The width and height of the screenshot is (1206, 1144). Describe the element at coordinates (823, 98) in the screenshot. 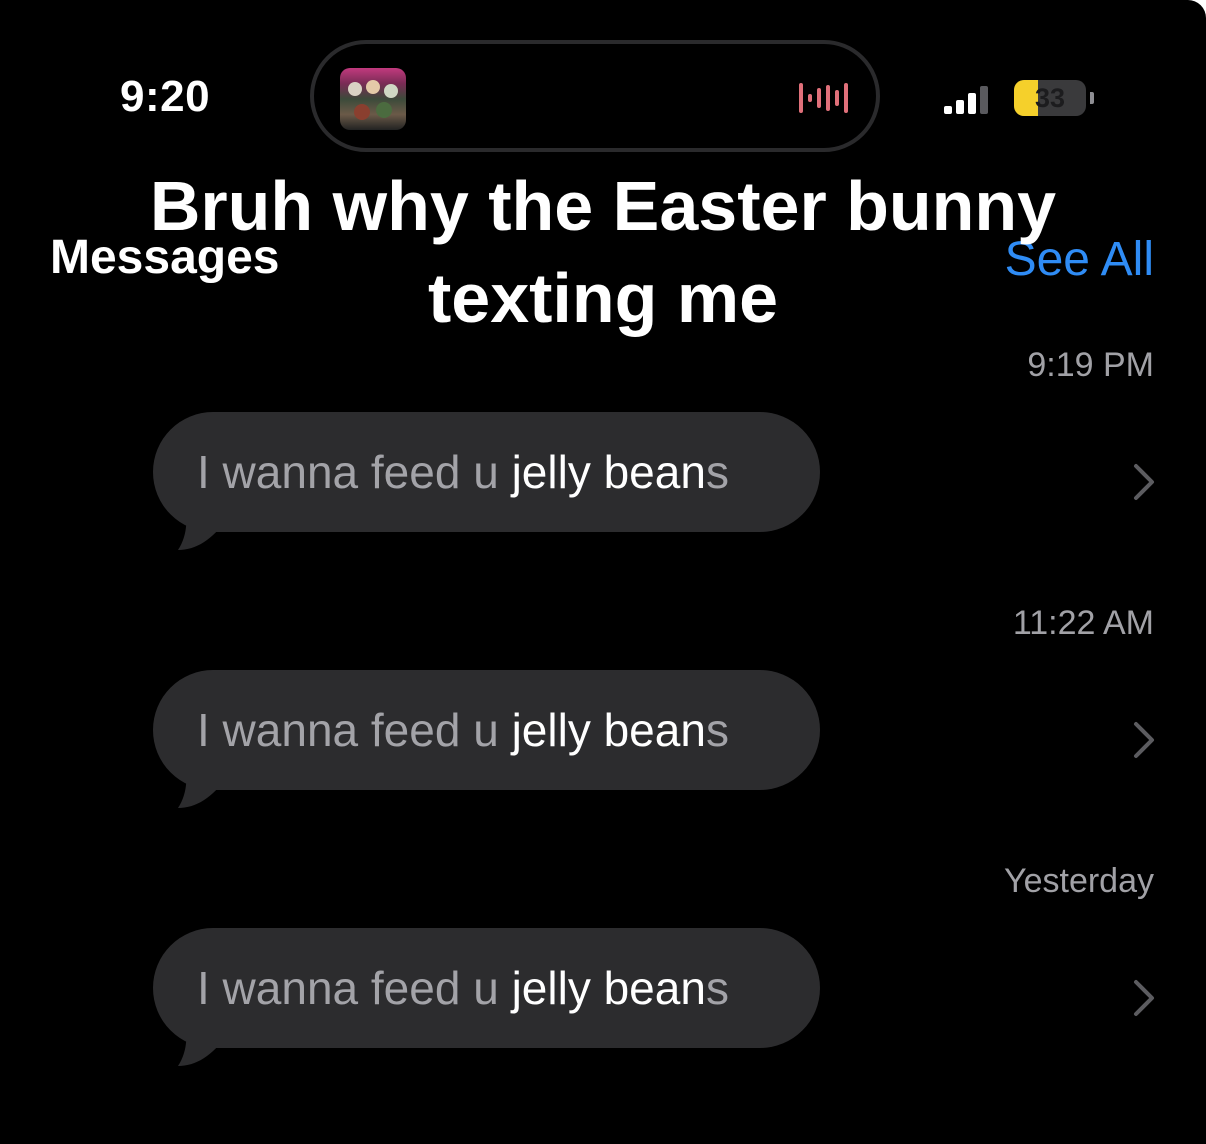

I see `audio-waveform-icon` at that location.